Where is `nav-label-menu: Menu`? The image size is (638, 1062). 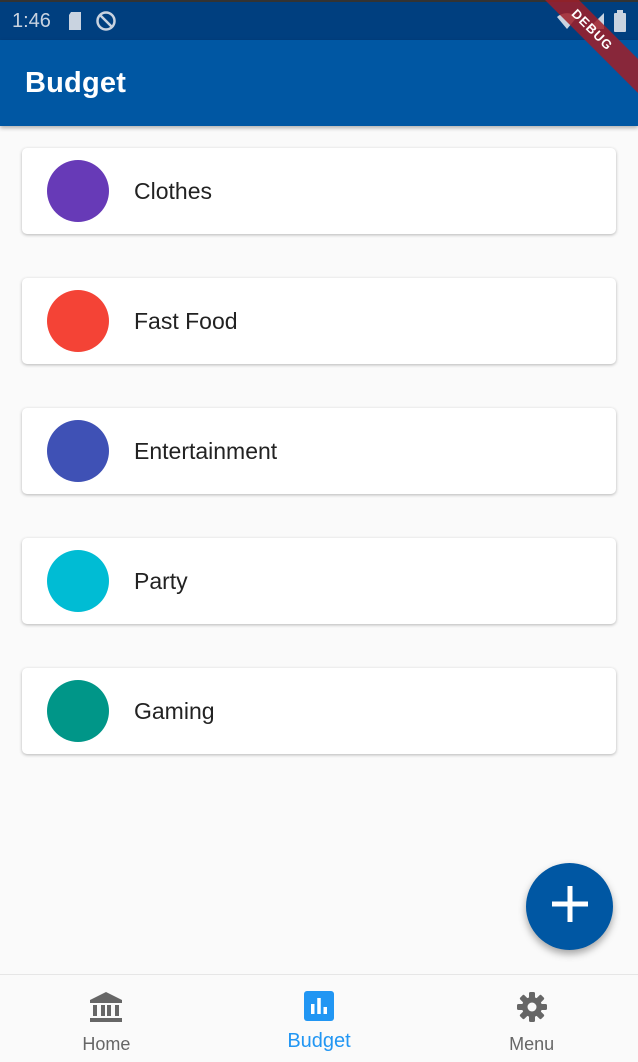
nav-label-menu: Menu is located at coordinates (532, 1044).